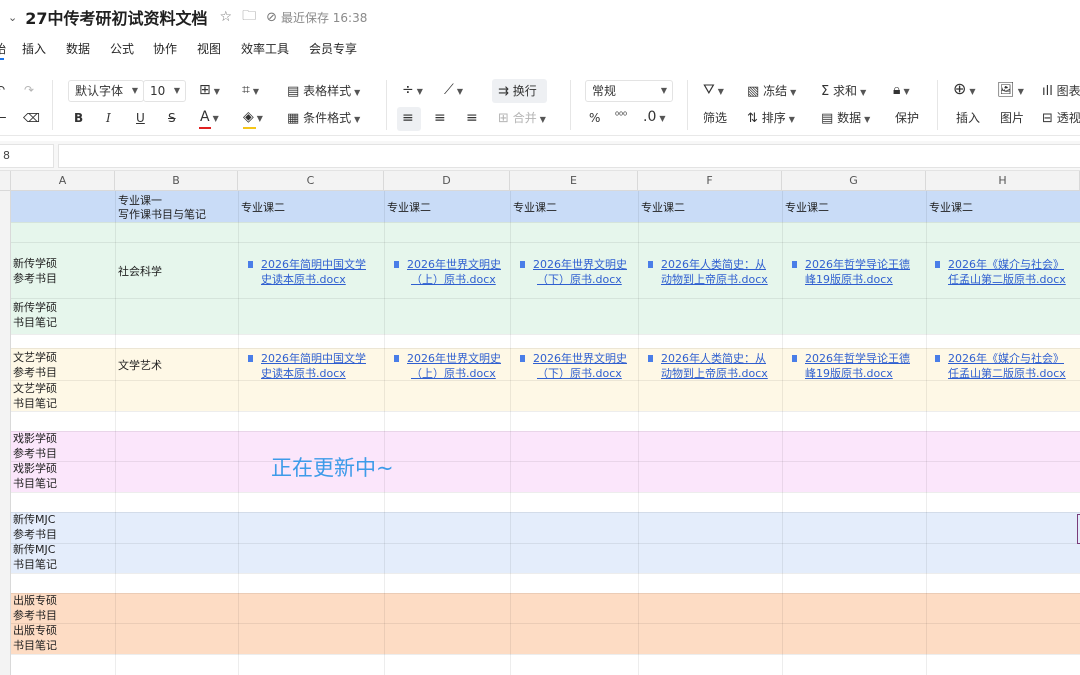  Describe the element at coordinates (27, 156) in the screenshot. I see `name-box: 8` at that location.